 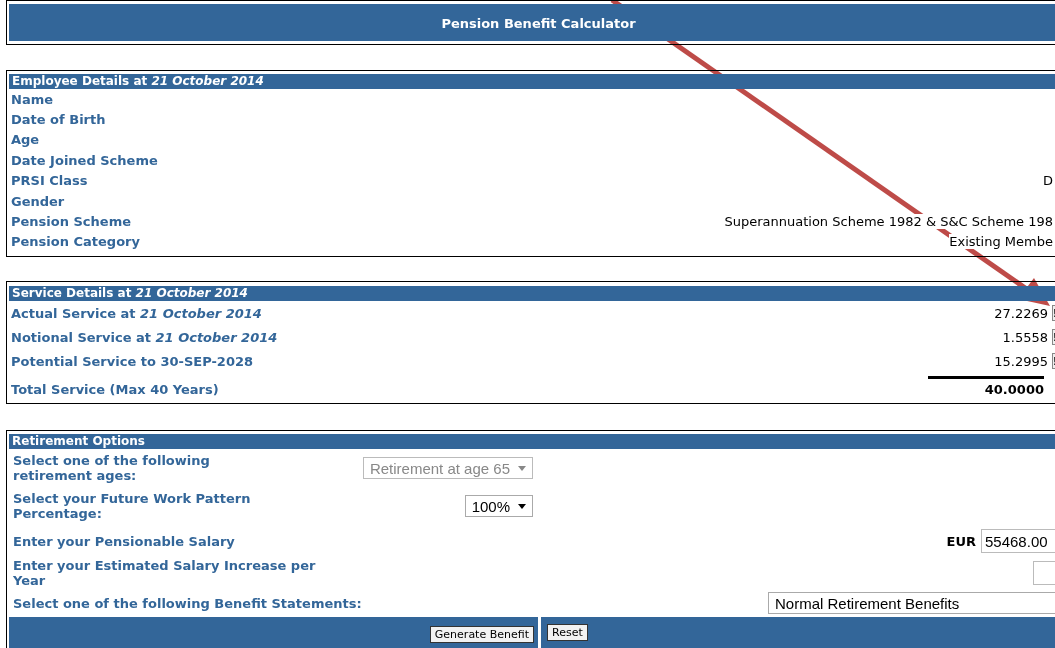 What do you see at coordinates (532, 81) in the screenshot?
I see `section-header: Employee Details at 21 October 2014` at bounding box center [532, 81].